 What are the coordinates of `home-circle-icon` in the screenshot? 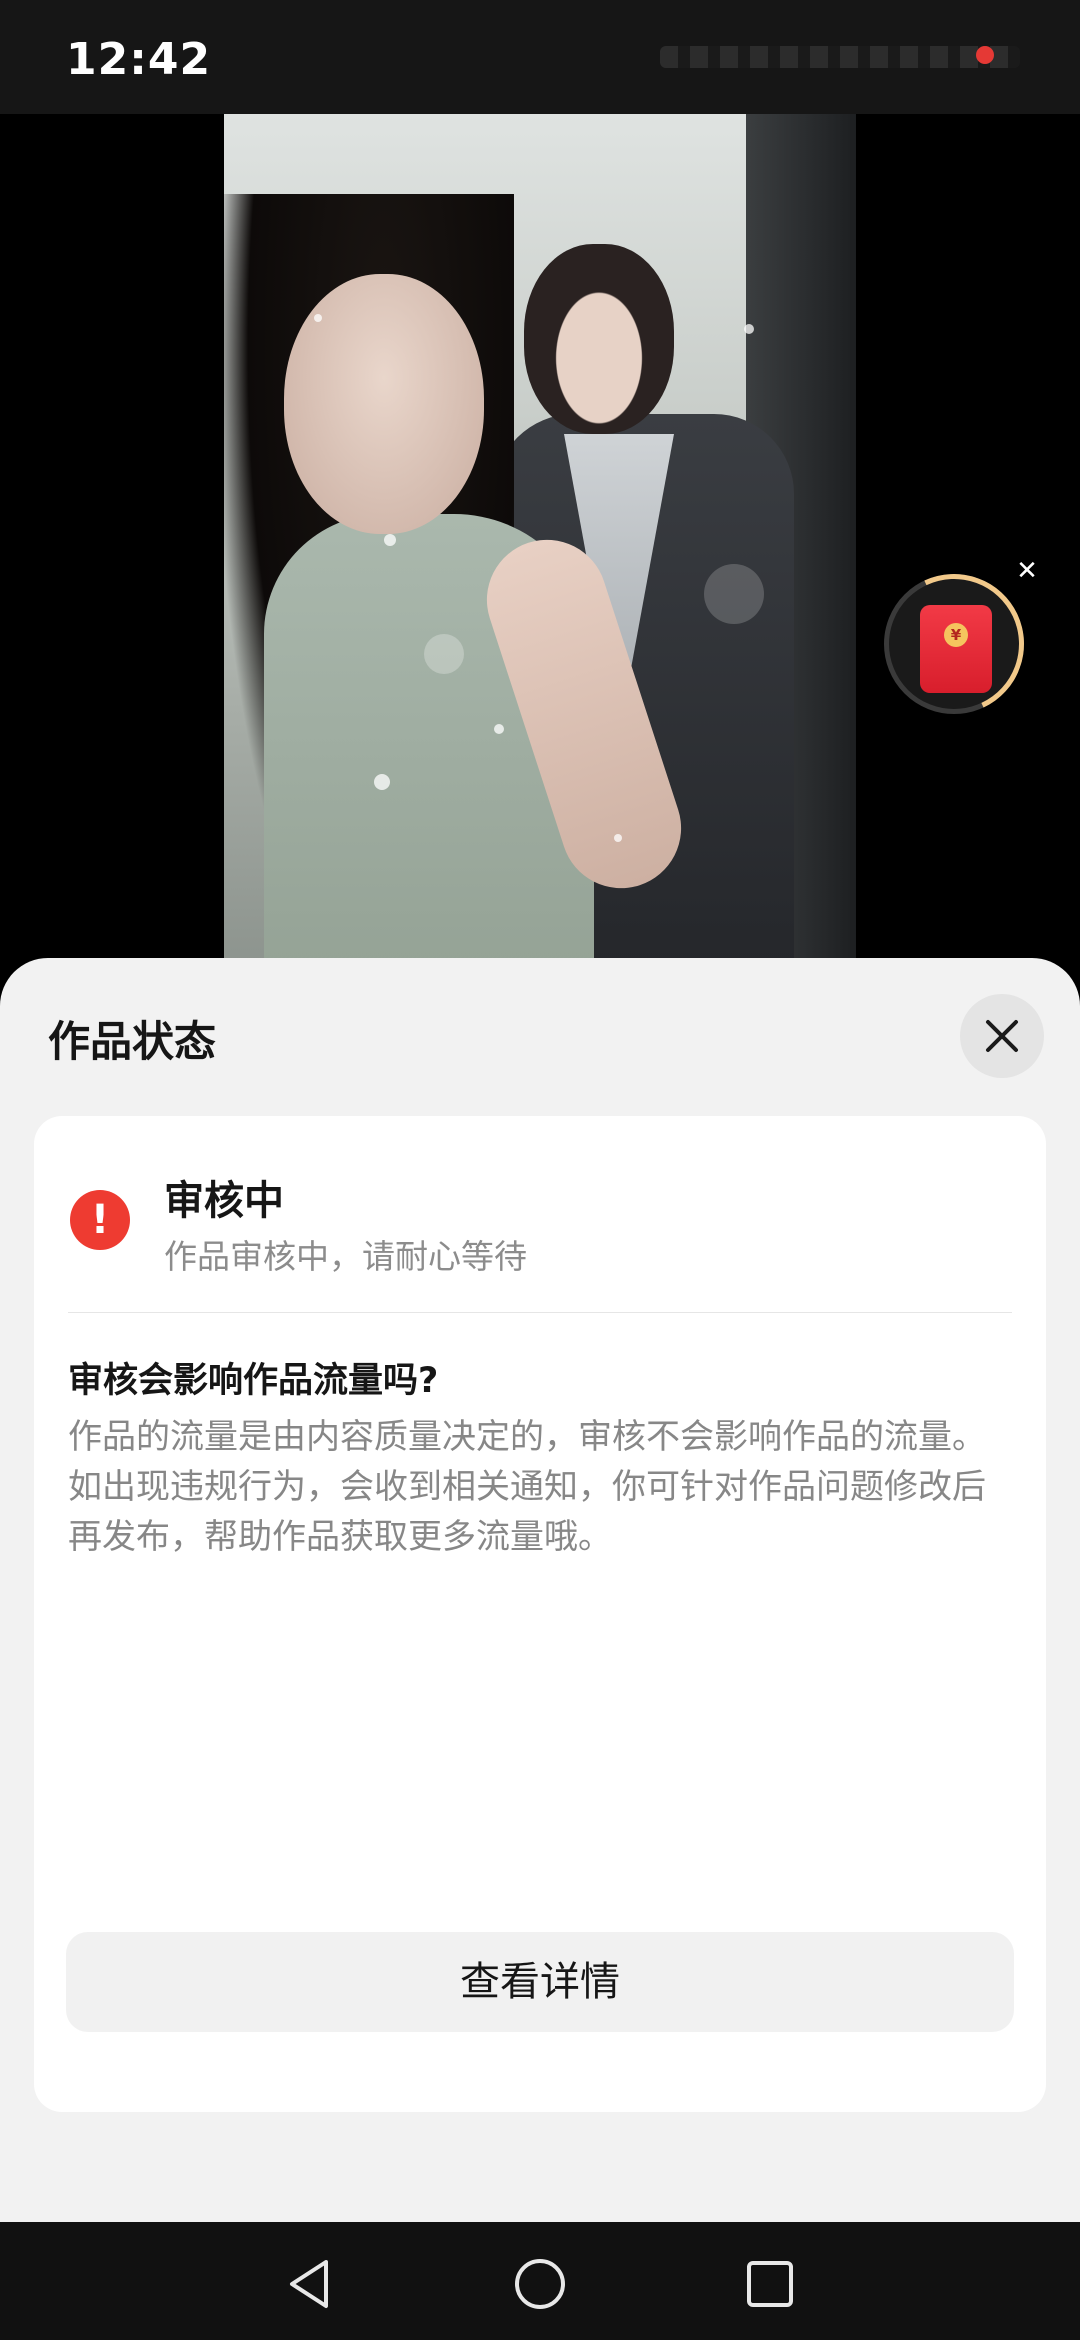 It's located at (540, 2284).